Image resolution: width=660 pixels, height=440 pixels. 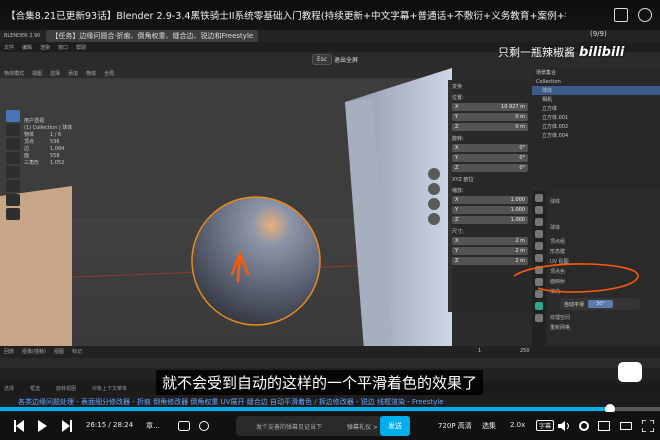 What do you see at coordinates (564, 427) in the screenshot?
I see `volume-icon` at bounding box center [564, 427].